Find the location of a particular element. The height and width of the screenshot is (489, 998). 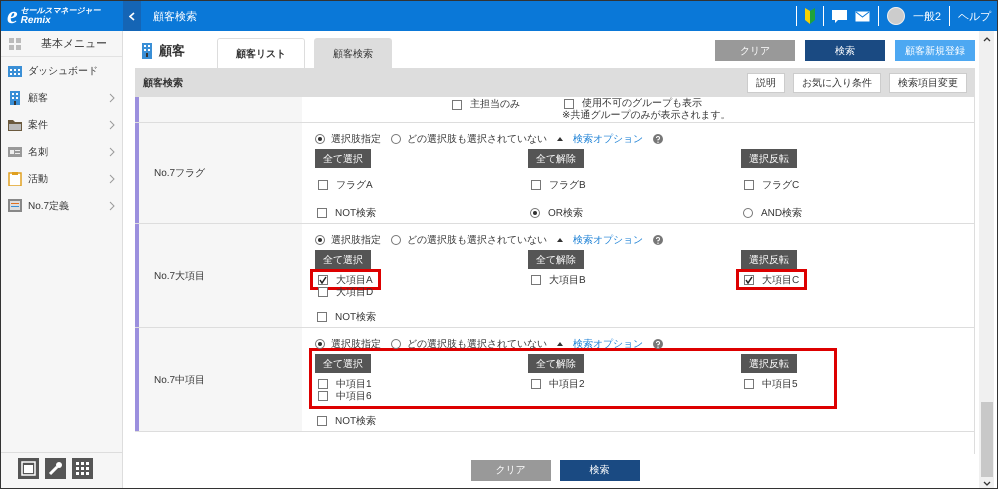

checkmark-icon is located at coordinates (749, 280).